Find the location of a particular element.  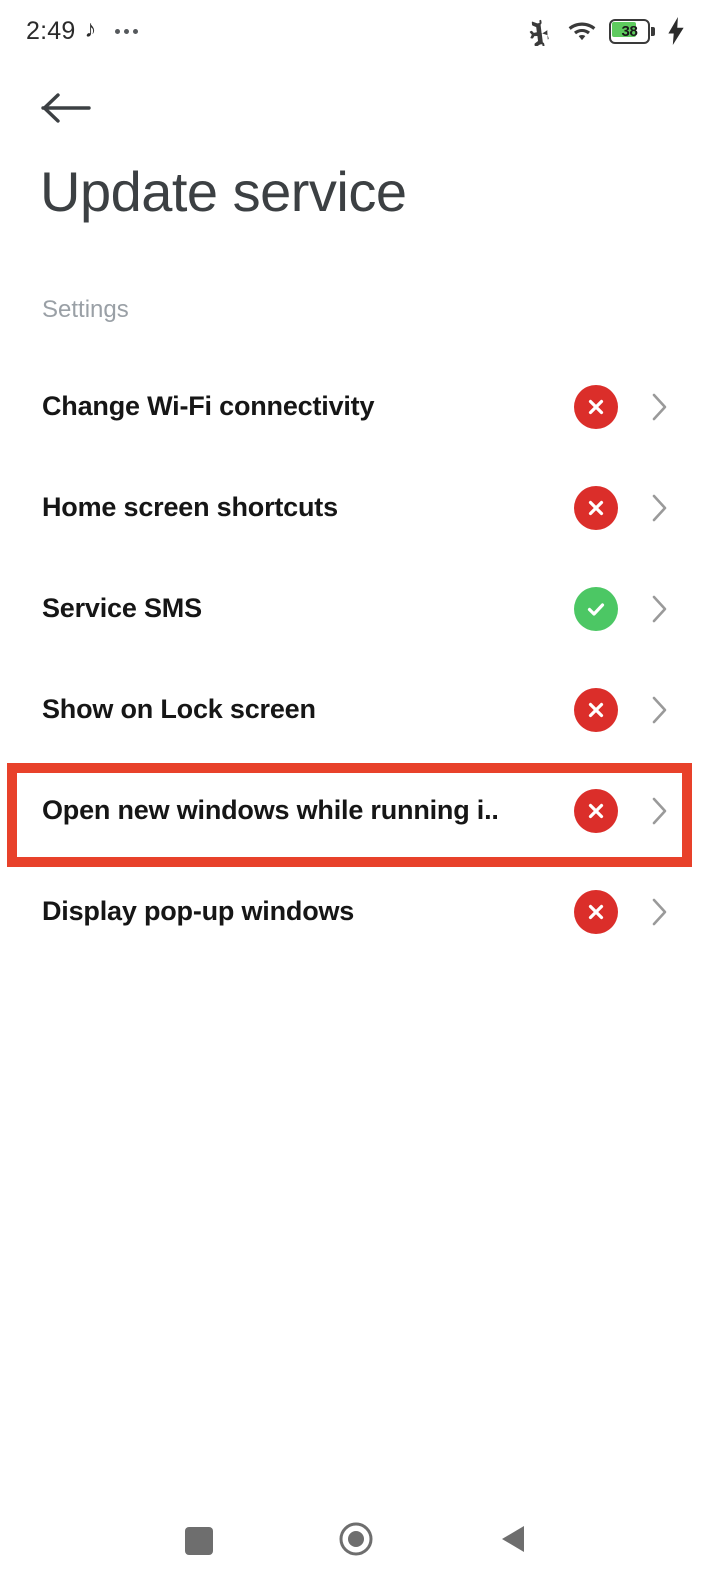

nav-back-button is located at coordinates (513, 1541).